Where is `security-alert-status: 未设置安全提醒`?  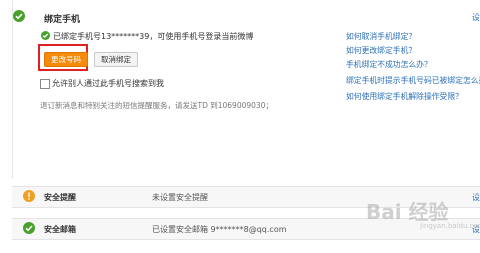 security-alert-status: 未设置安全提醒 is located at coordinates (180, 197).